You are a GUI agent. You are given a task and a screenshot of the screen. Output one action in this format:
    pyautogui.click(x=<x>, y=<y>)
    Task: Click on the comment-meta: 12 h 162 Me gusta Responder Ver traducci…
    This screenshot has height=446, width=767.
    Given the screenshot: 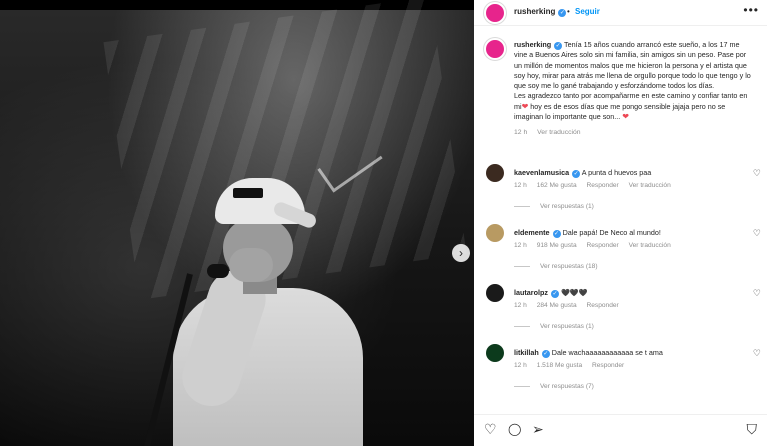 What is the action you would take?
    pyautogui.click(x=596, y=185)
    